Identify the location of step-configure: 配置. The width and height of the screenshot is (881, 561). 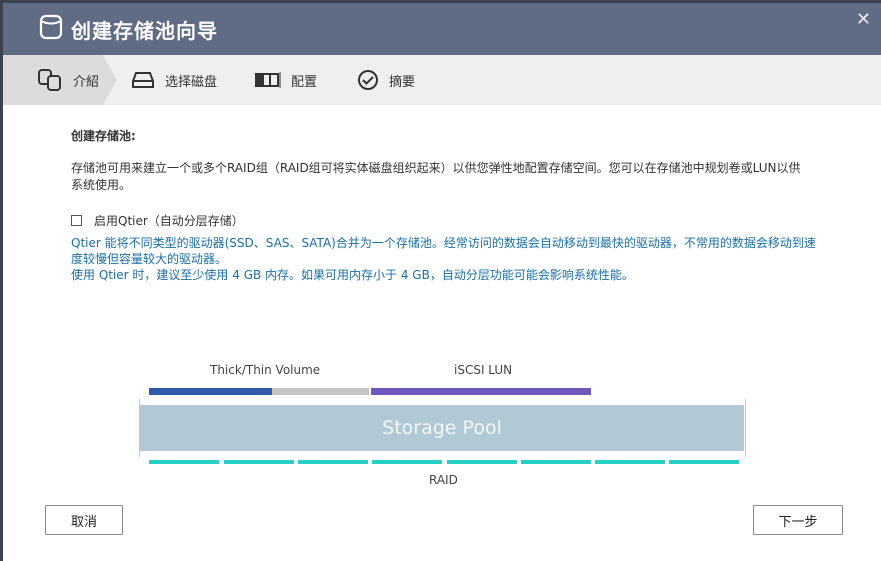
(286, 80).